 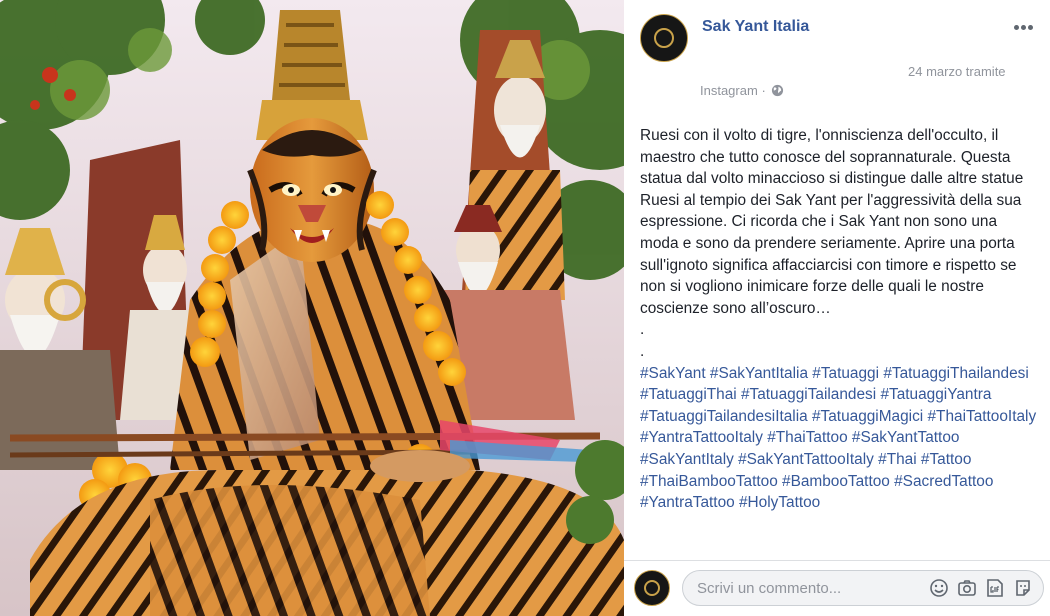 I want to click on hashtag-link: #TatuaggiThai, so click(x=688, y=394).